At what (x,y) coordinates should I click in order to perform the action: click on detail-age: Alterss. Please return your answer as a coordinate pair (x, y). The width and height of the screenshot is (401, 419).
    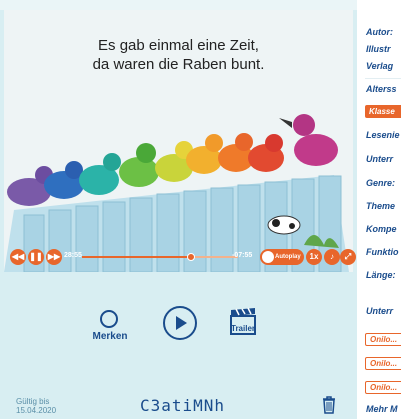
    Looking at the image, I should click on (381, 89).